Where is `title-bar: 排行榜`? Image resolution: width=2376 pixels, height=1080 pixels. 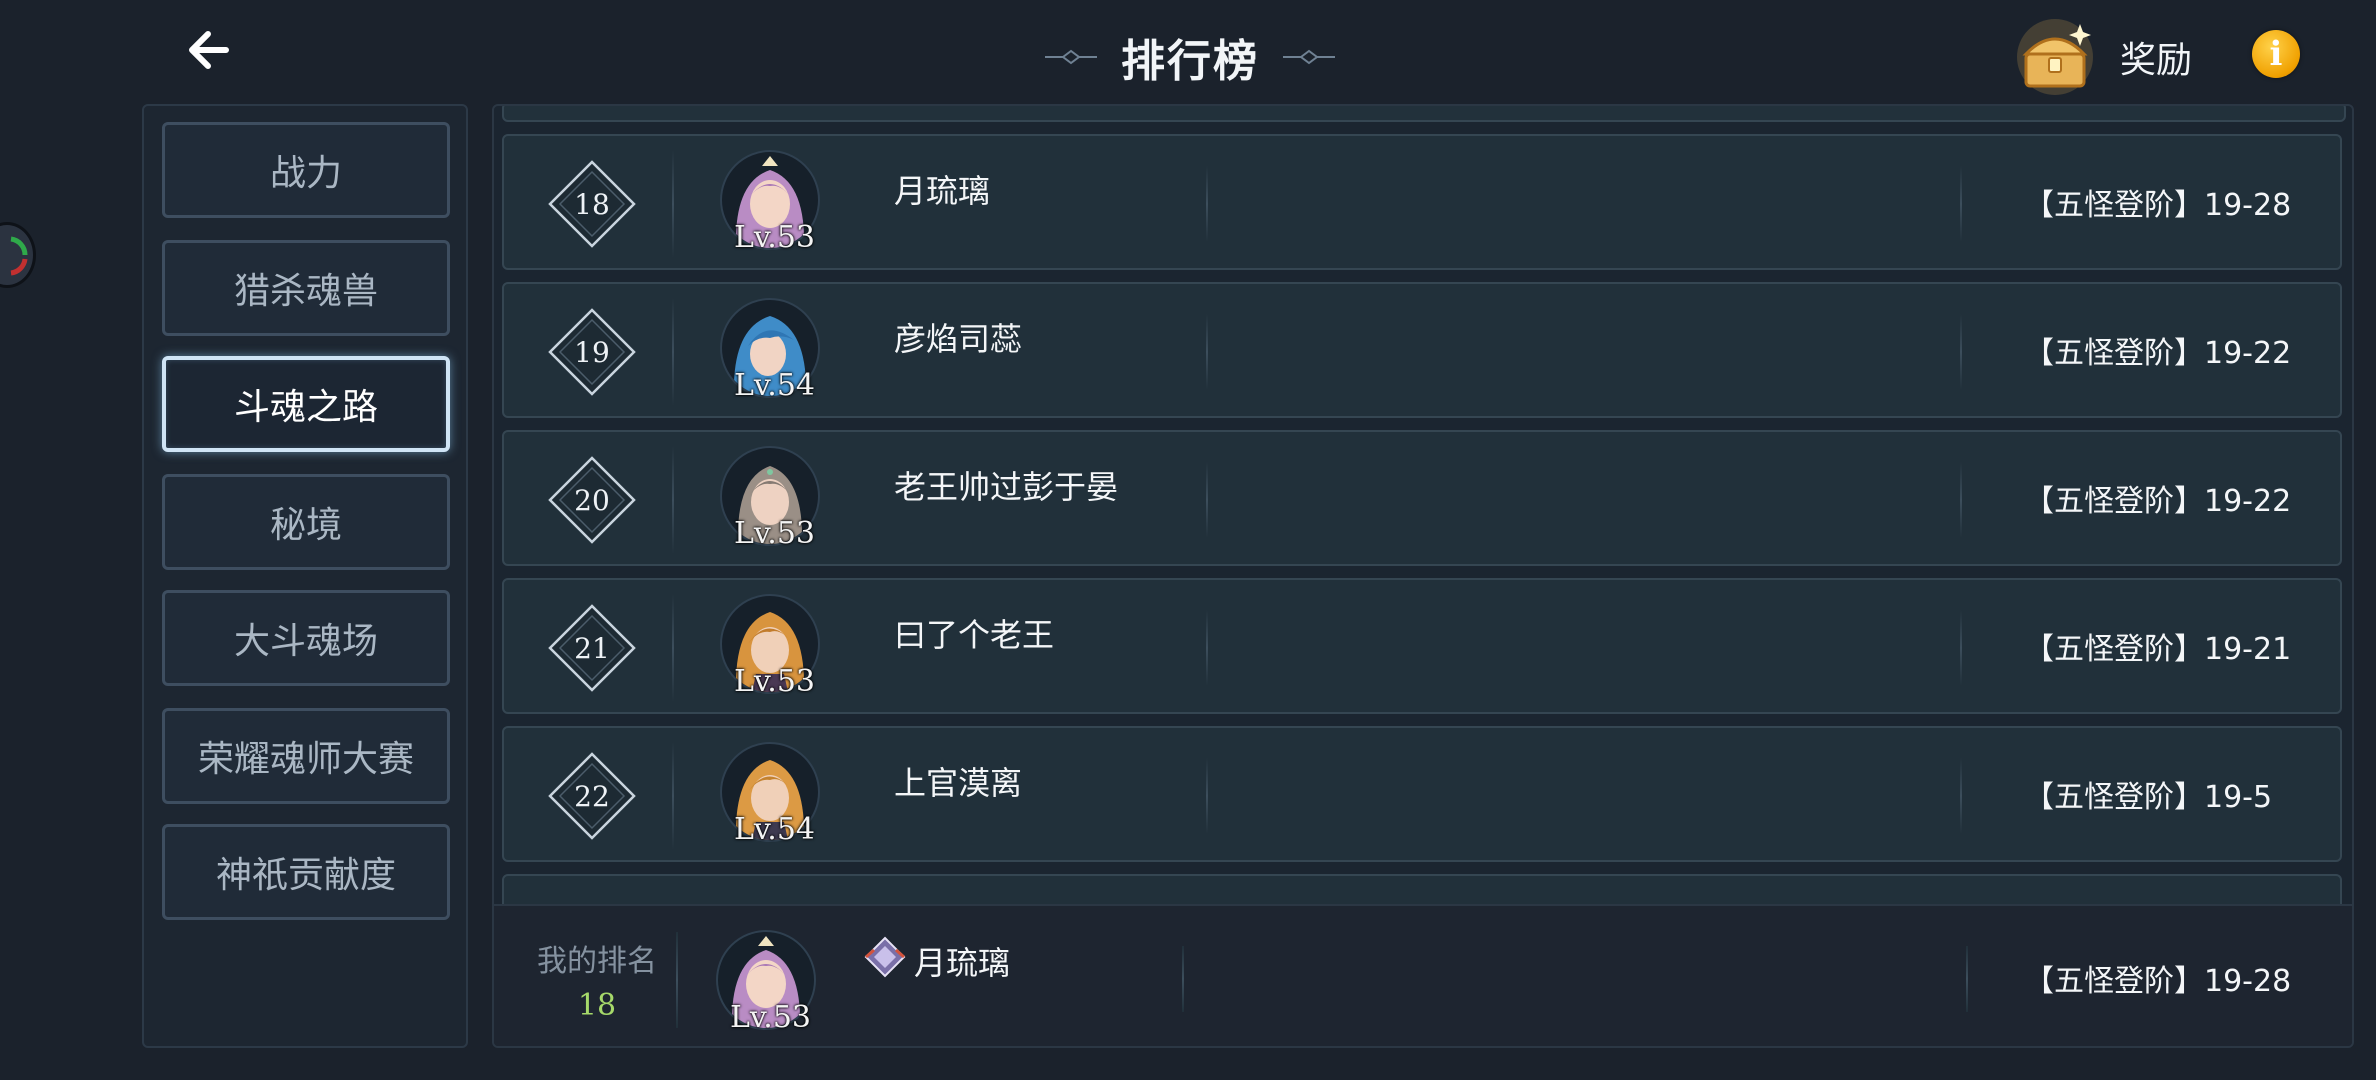 title-bar: 排行榜 is located at coordinates (1190, 57).